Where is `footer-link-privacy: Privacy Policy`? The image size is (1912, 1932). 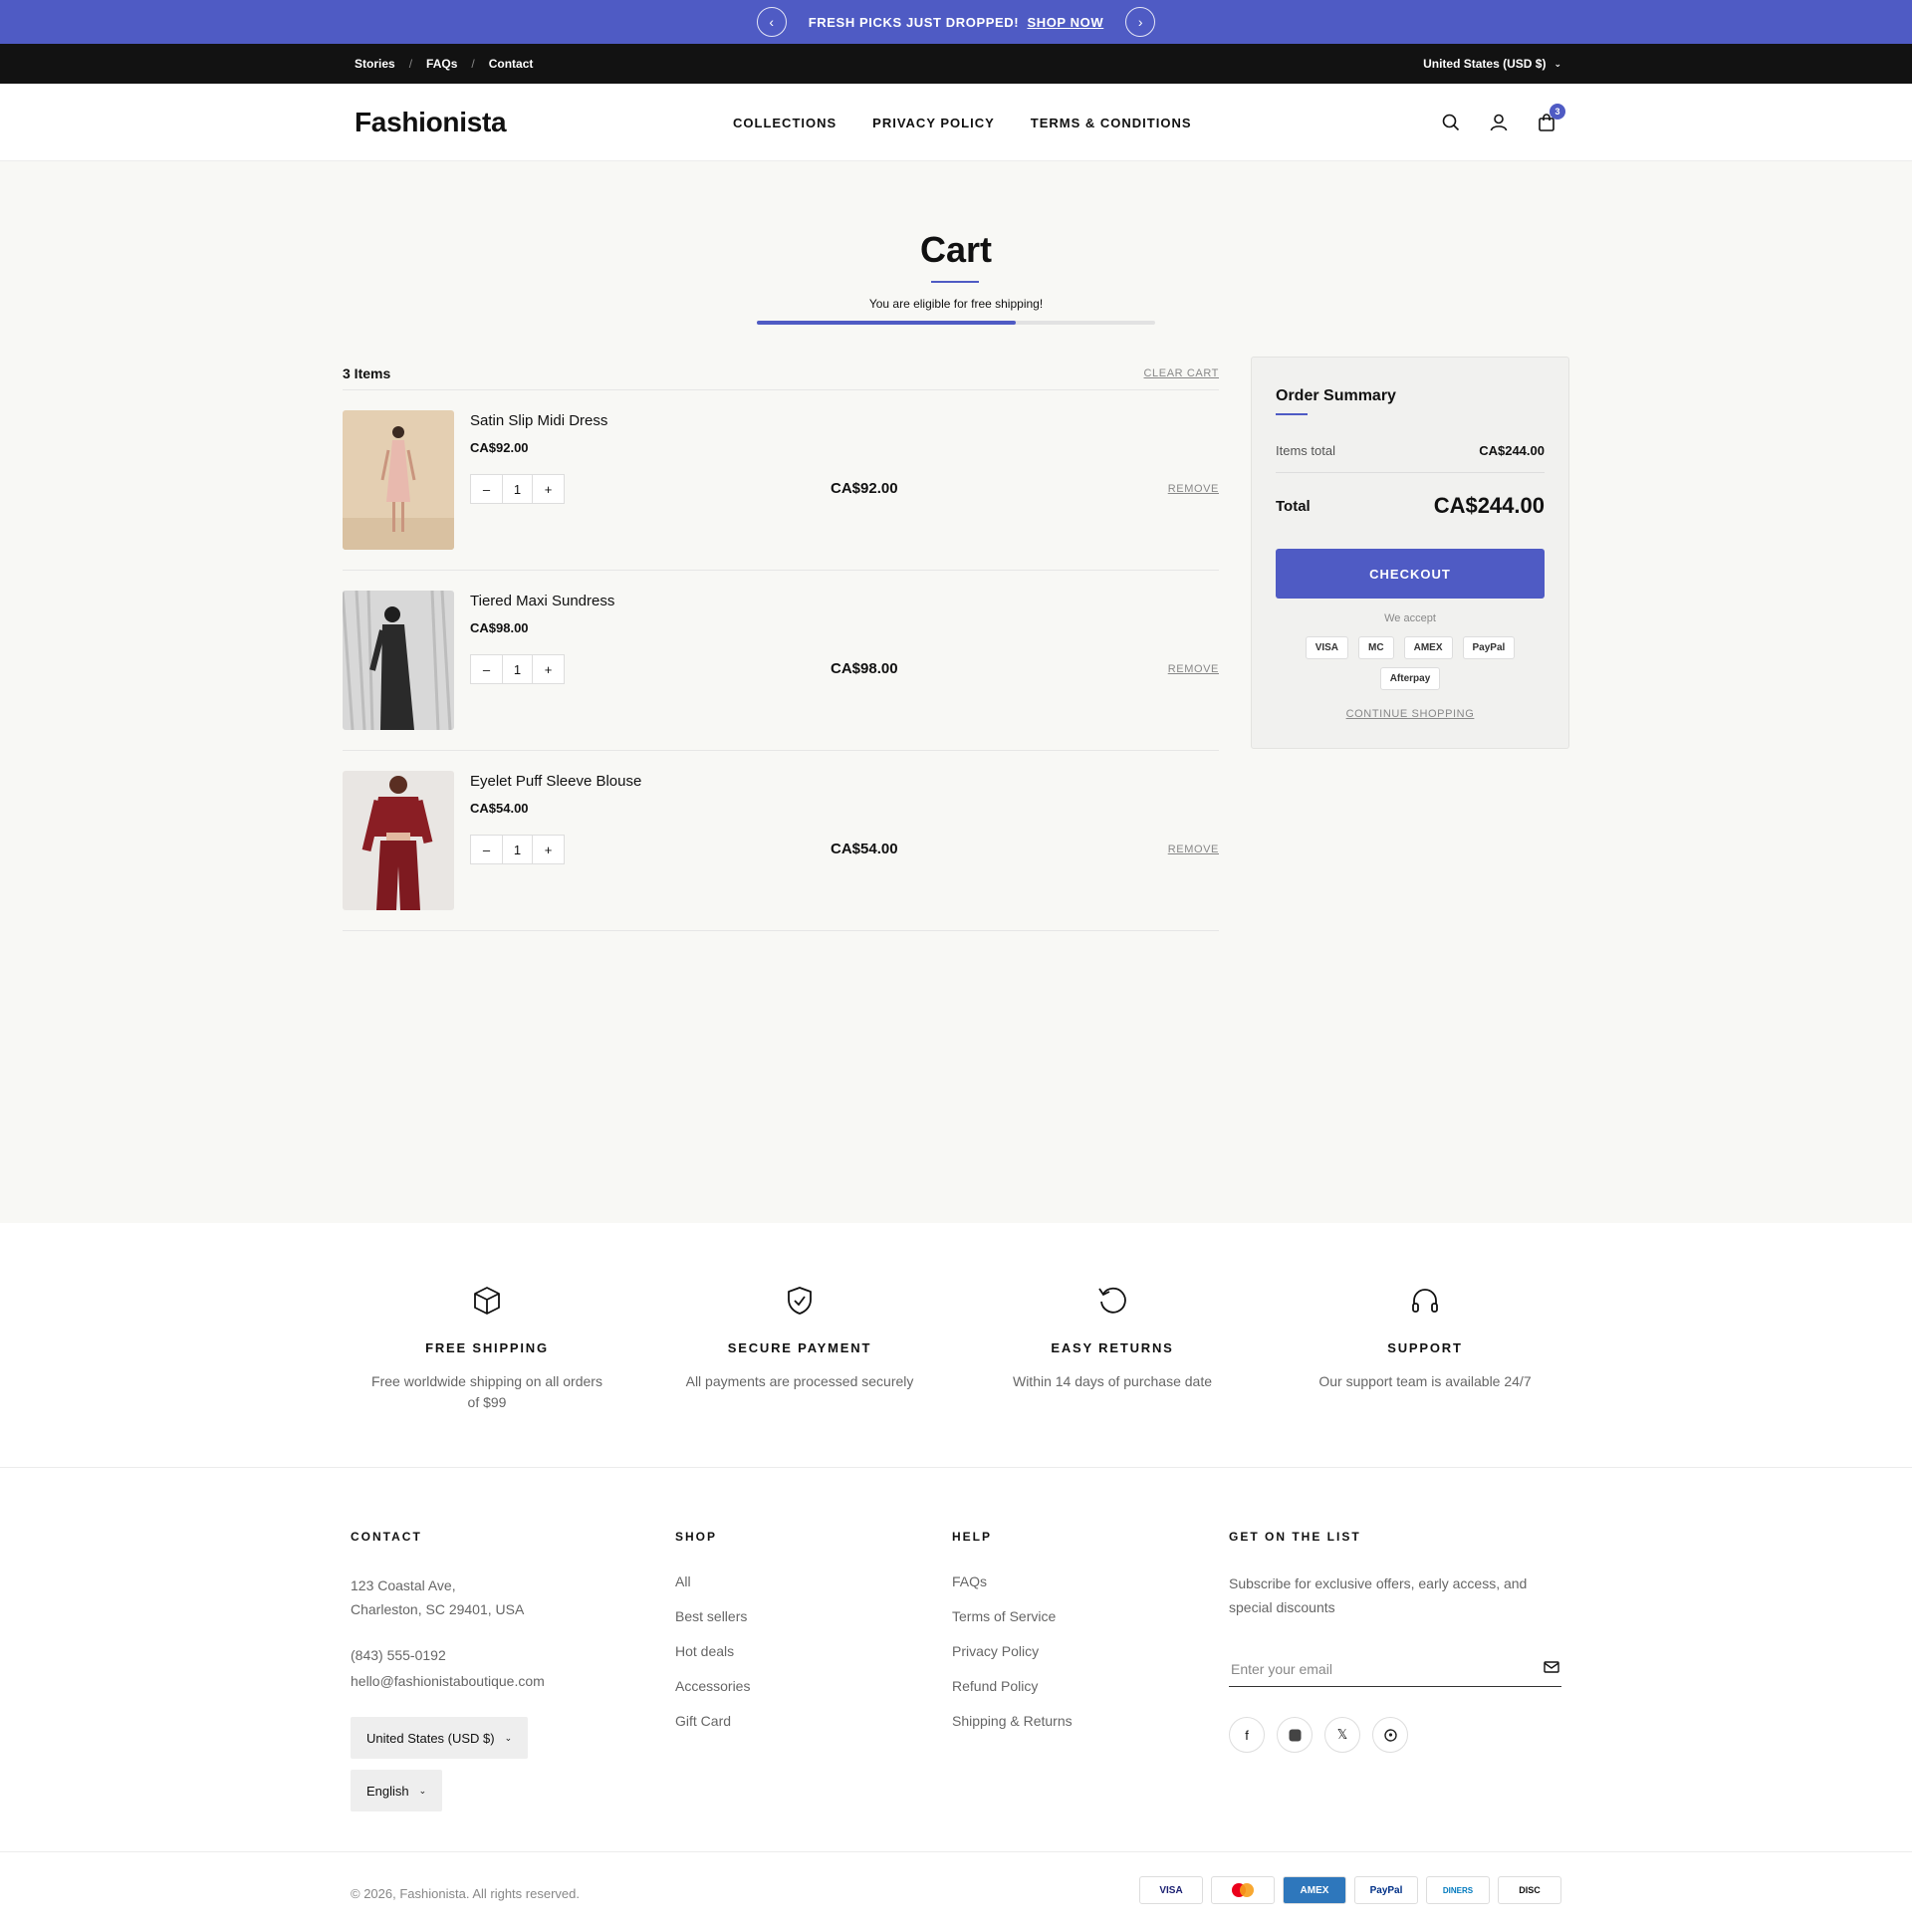 footer-link-privacy: Privacy Policy is located at coordinates (1012, 1661).